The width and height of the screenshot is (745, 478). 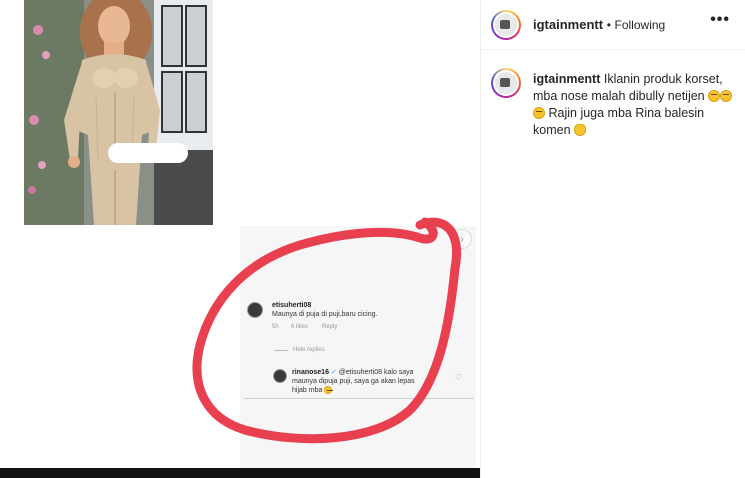 I want to click on comment2-text-3: hijab mba, so click(x=307, y=390).